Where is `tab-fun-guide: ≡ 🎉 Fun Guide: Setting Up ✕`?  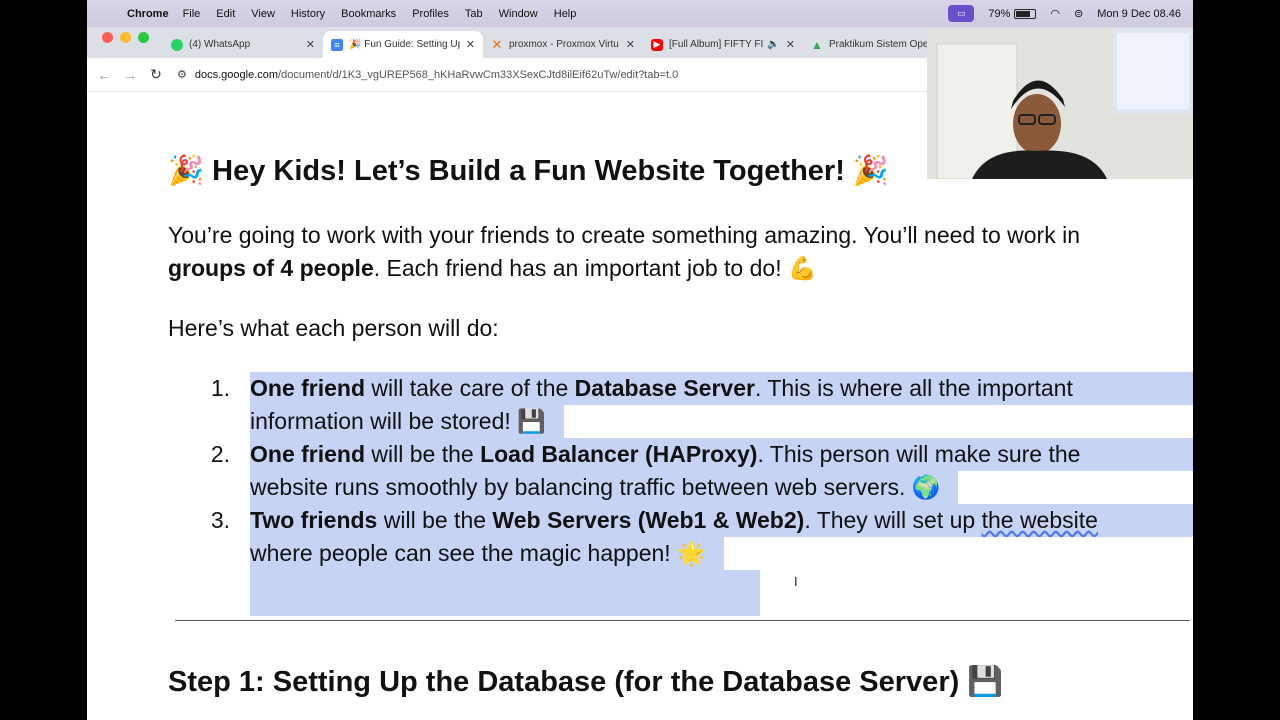 tab-fun-guide: ≡ 🎉 Fun Guide: Setting Up ✕ is located at coordinates (403, 44).